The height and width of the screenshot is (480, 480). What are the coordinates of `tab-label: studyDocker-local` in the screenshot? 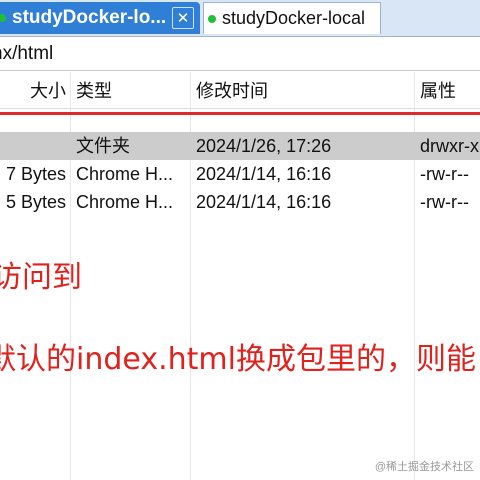 It's located at (294, 18).